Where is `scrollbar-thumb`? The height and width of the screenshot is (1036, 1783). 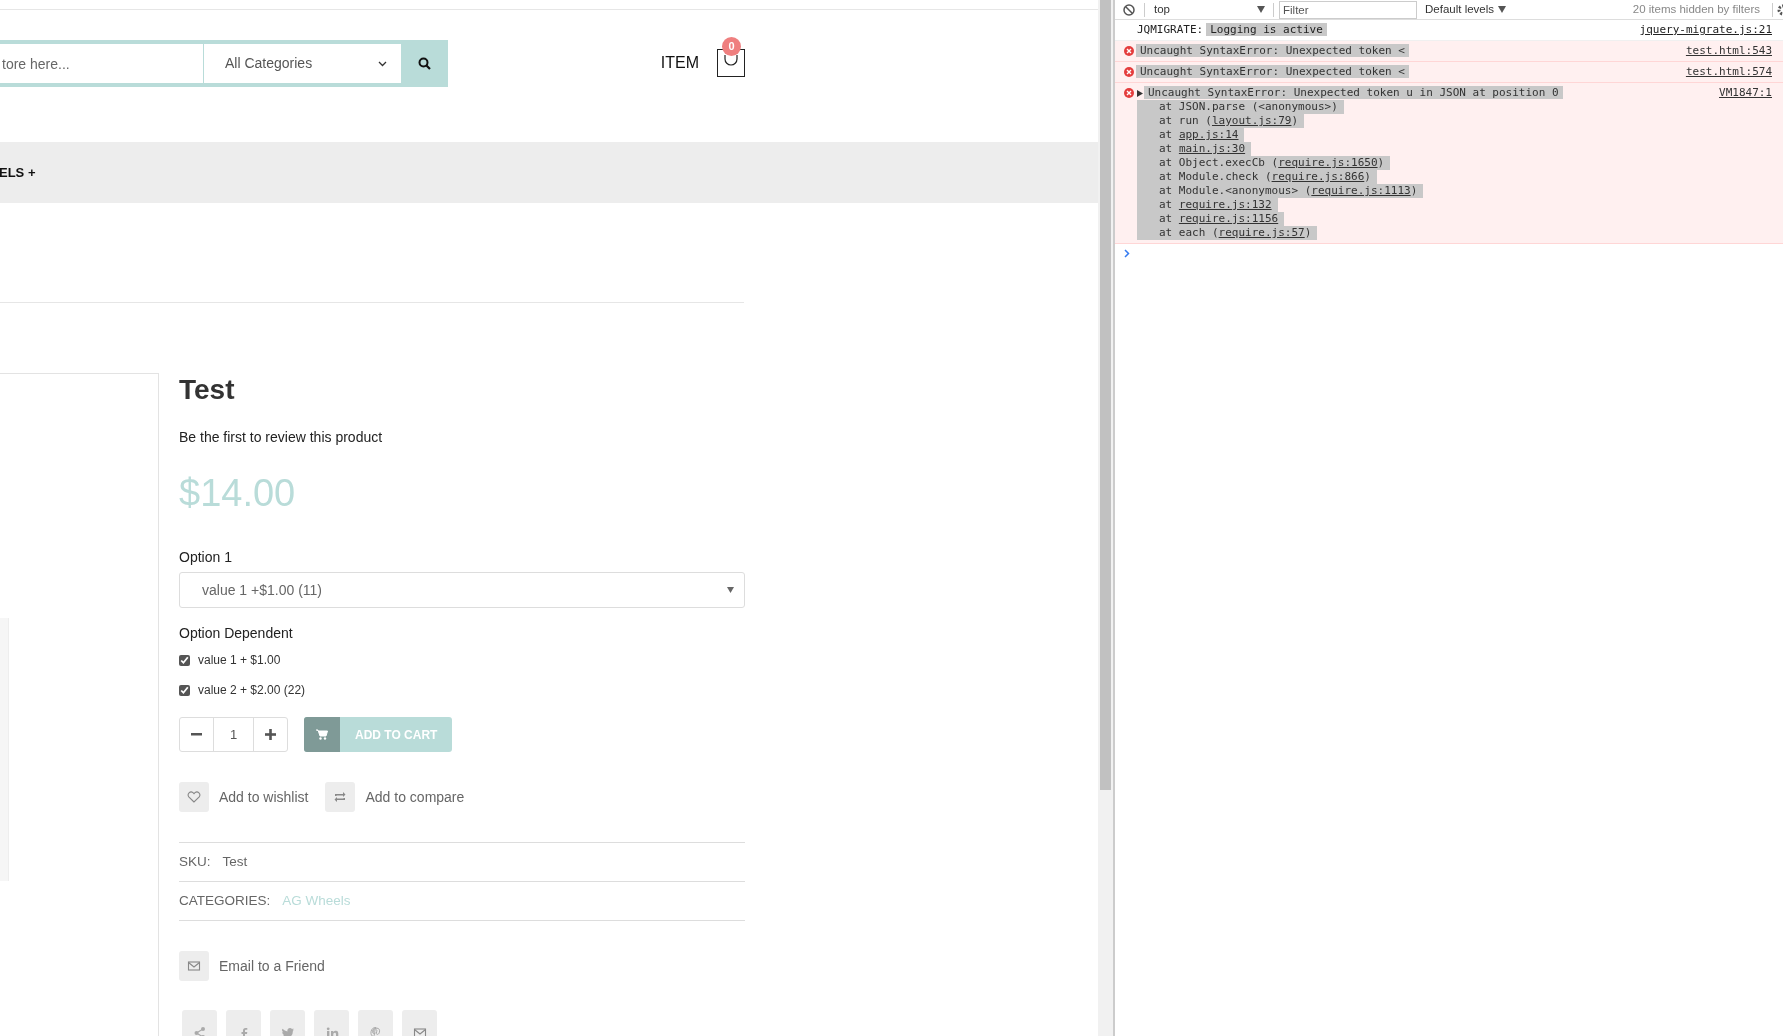
scrollbar-thumb is located at coordinates (1105, 395).